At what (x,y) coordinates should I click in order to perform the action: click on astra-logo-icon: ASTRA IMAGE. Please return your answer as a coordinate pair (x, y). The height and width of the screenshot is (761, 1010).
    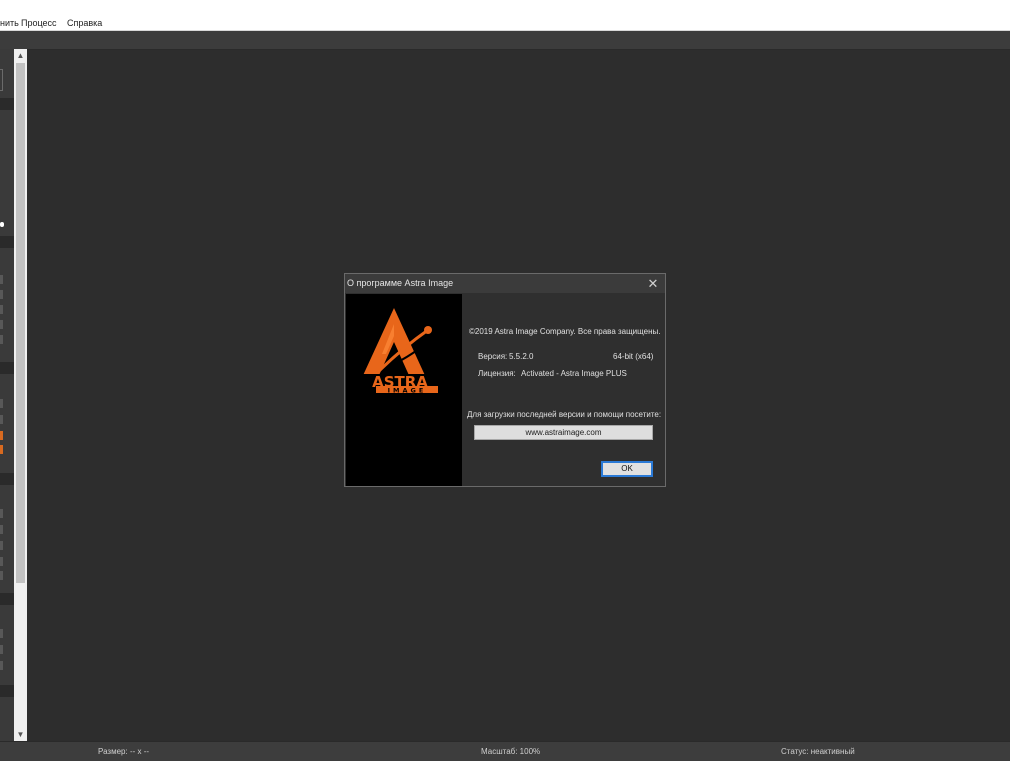
    Looking at the image, I should click on (400, 351).